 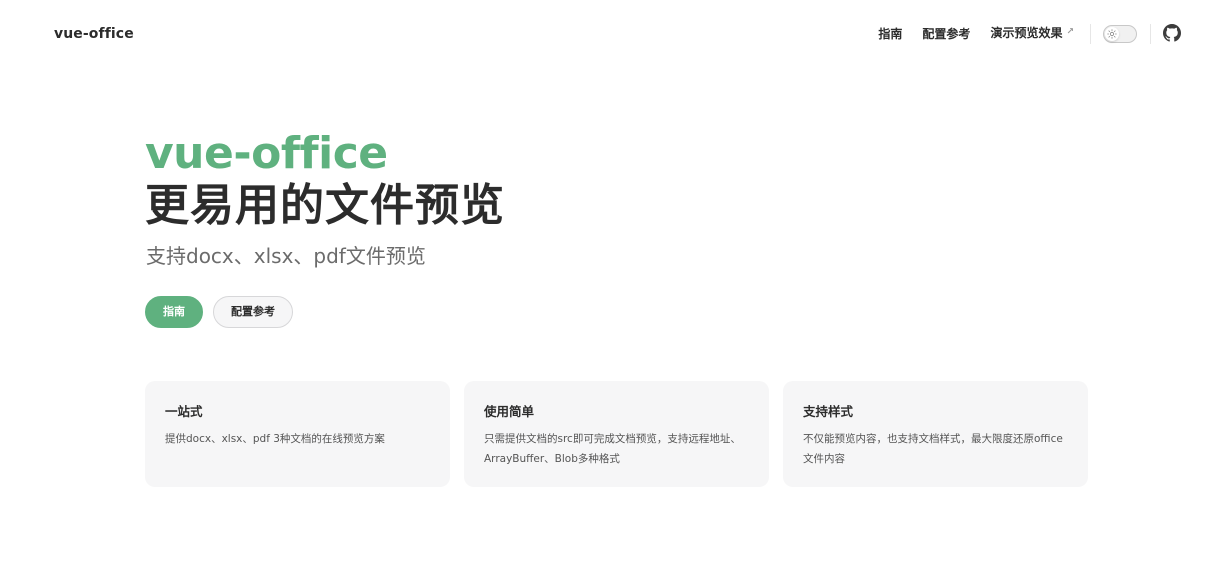 What do you see at coordinates (94, 34) in the screenshot?
I see `site-title: vue-office` at bounding box center [94, 34].